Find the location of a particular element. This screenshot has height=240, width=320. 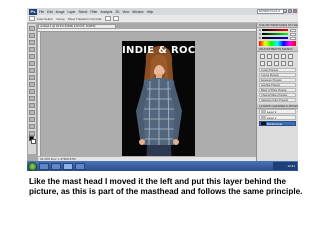

toolbox is located at coordinates (32, 89).